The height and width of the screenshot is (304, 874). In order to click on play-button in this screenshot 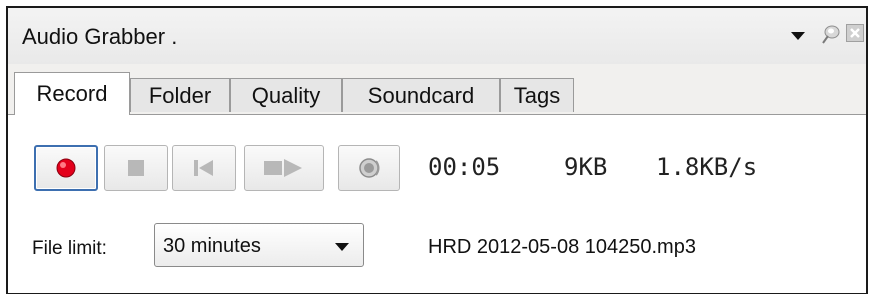, I will do `click(284, 168)`.